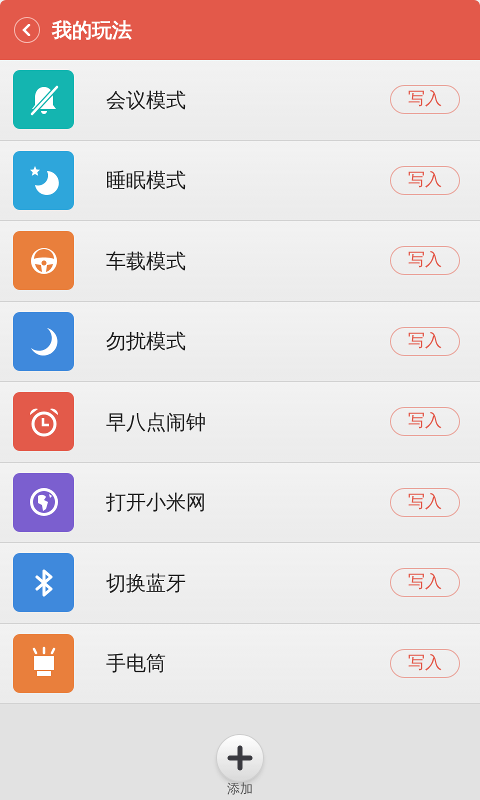 This screenshot has width=480, height=800. What do you see at coordinates (27, 30) in the screenshot?
I see `back-button` at bounding box center [27, 30].